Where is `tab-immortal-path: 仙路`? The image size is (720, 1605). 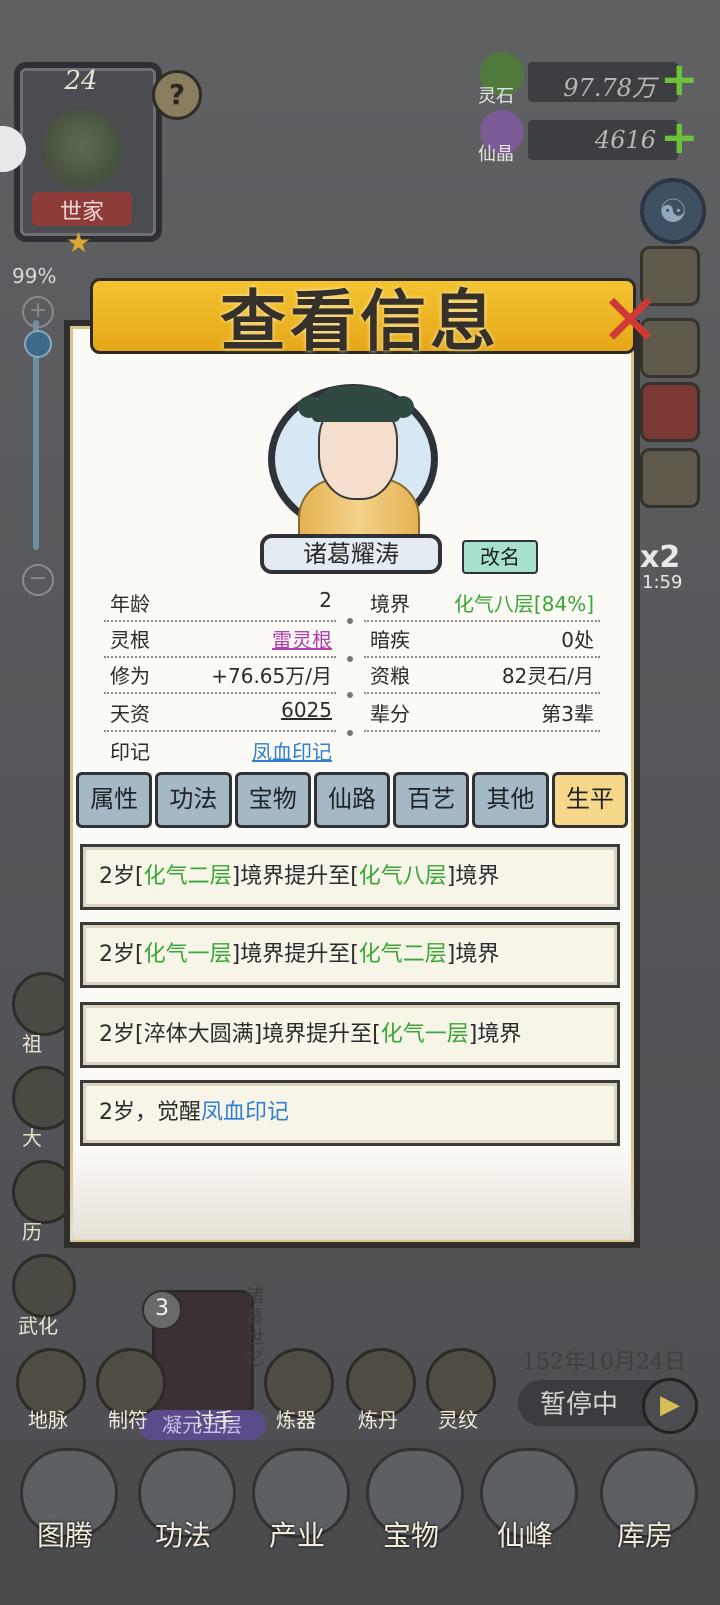
tab-immortal-path: 仙路 is located at coordinates (352, 800).